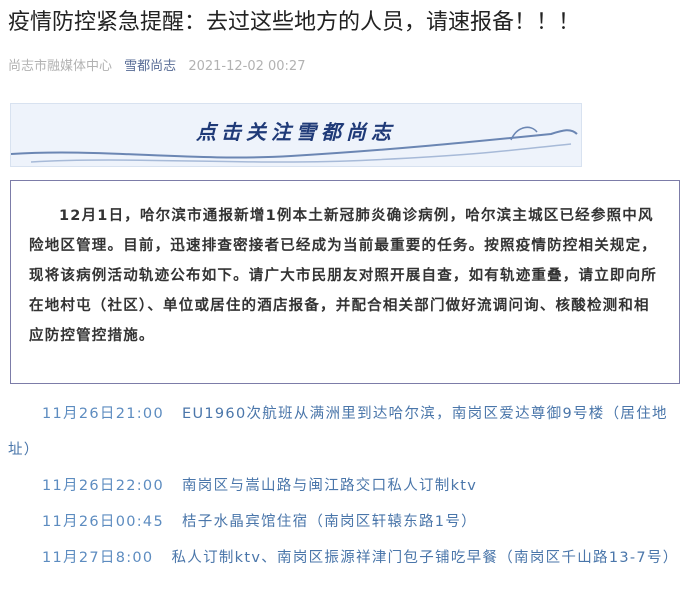  What do you see at coordinates (296, 132) in the screenshot?
I see `banner-text: 点击关注雪都尚志` at bounding box center [296, 132].